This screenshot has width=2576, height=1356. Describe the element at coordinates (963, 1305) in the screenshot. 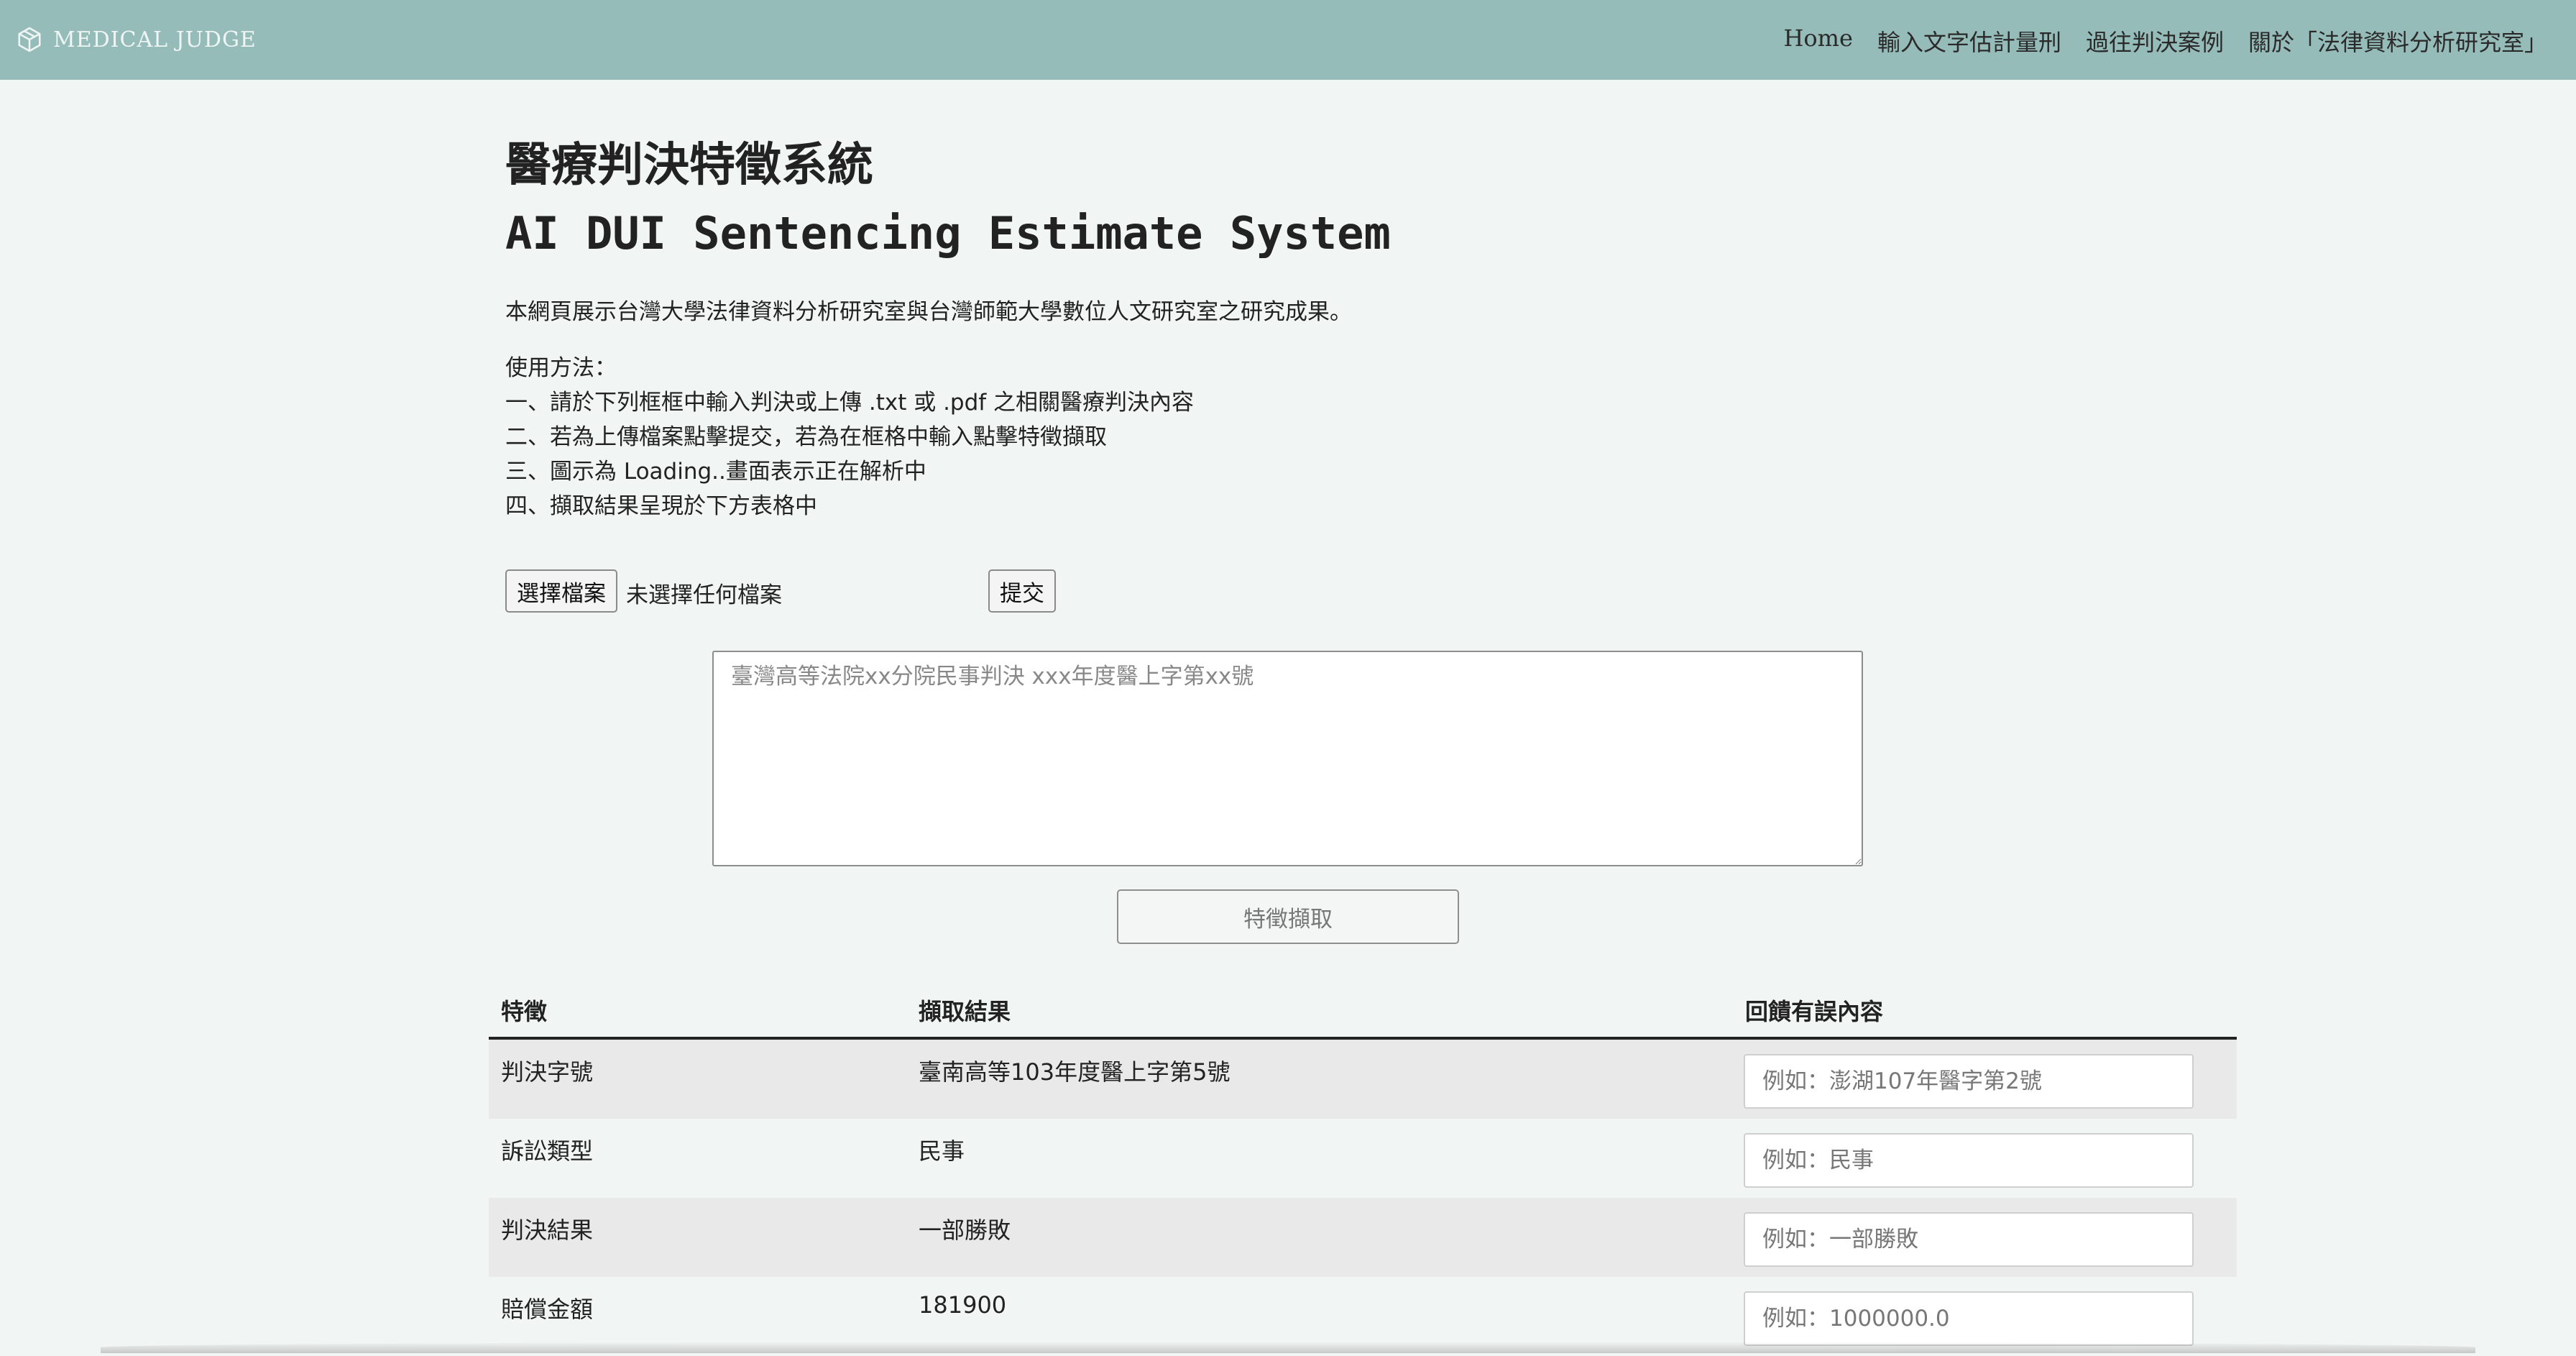

I see `result-cell: 181900` at that location.